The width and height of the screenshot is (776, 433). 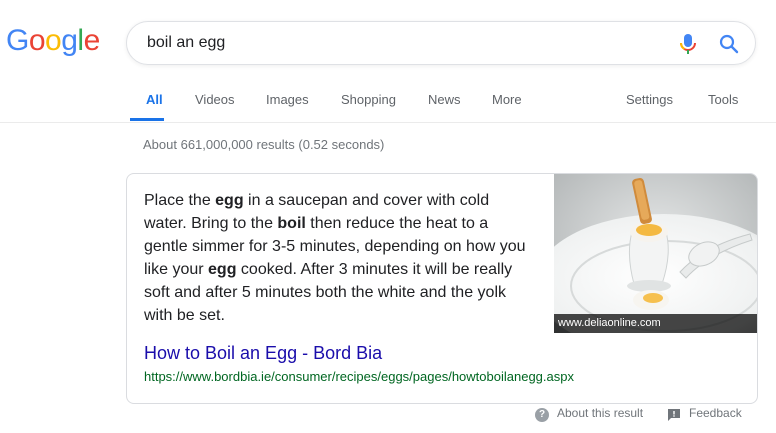 I want to click on tab-videos: Videos, so click(x=215, y=99).